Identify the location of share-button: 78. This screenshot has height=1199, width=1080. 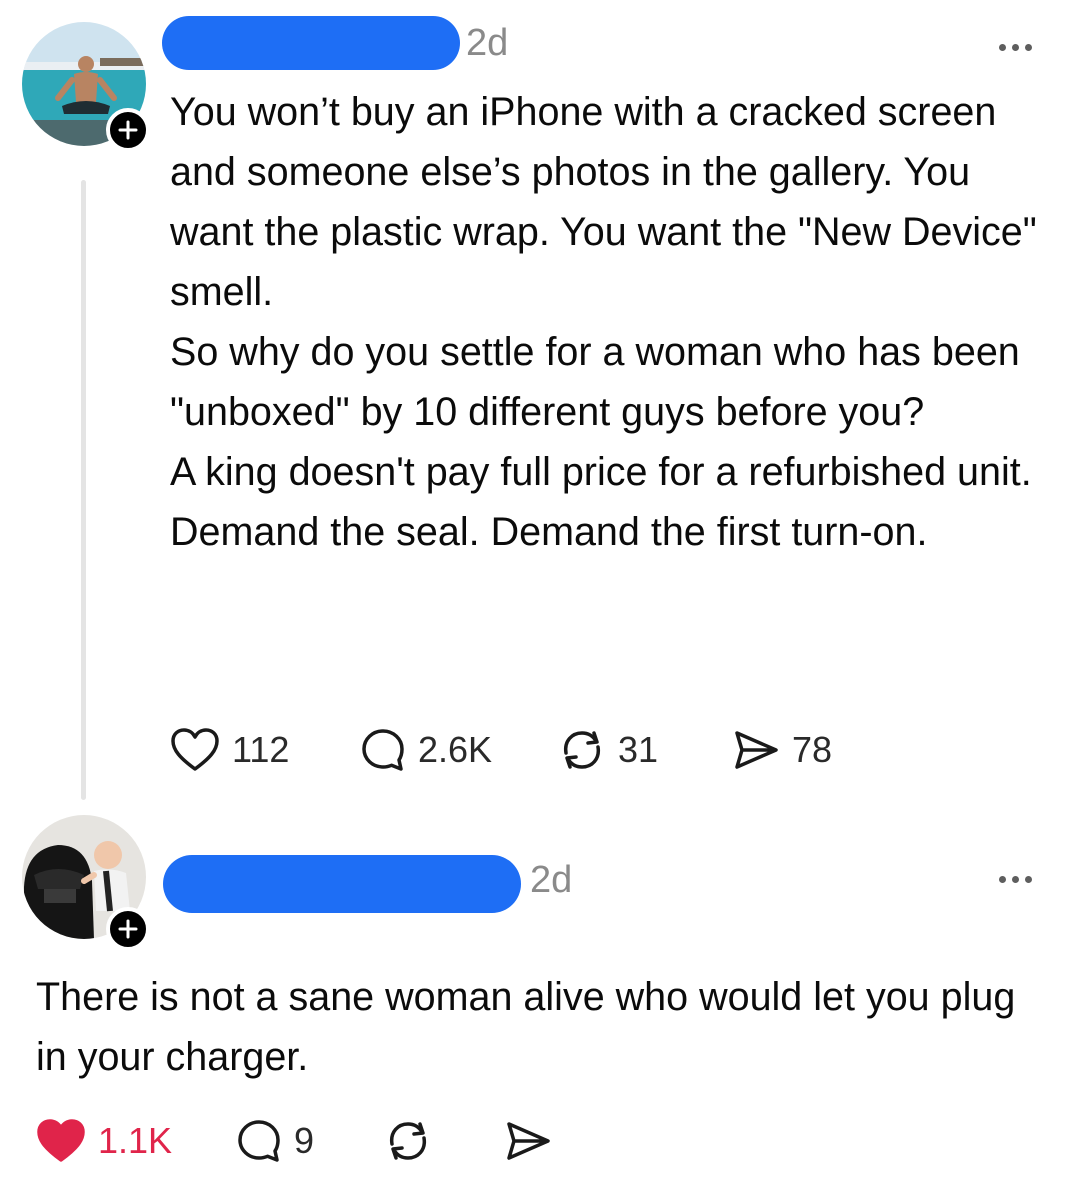
(782, 750).